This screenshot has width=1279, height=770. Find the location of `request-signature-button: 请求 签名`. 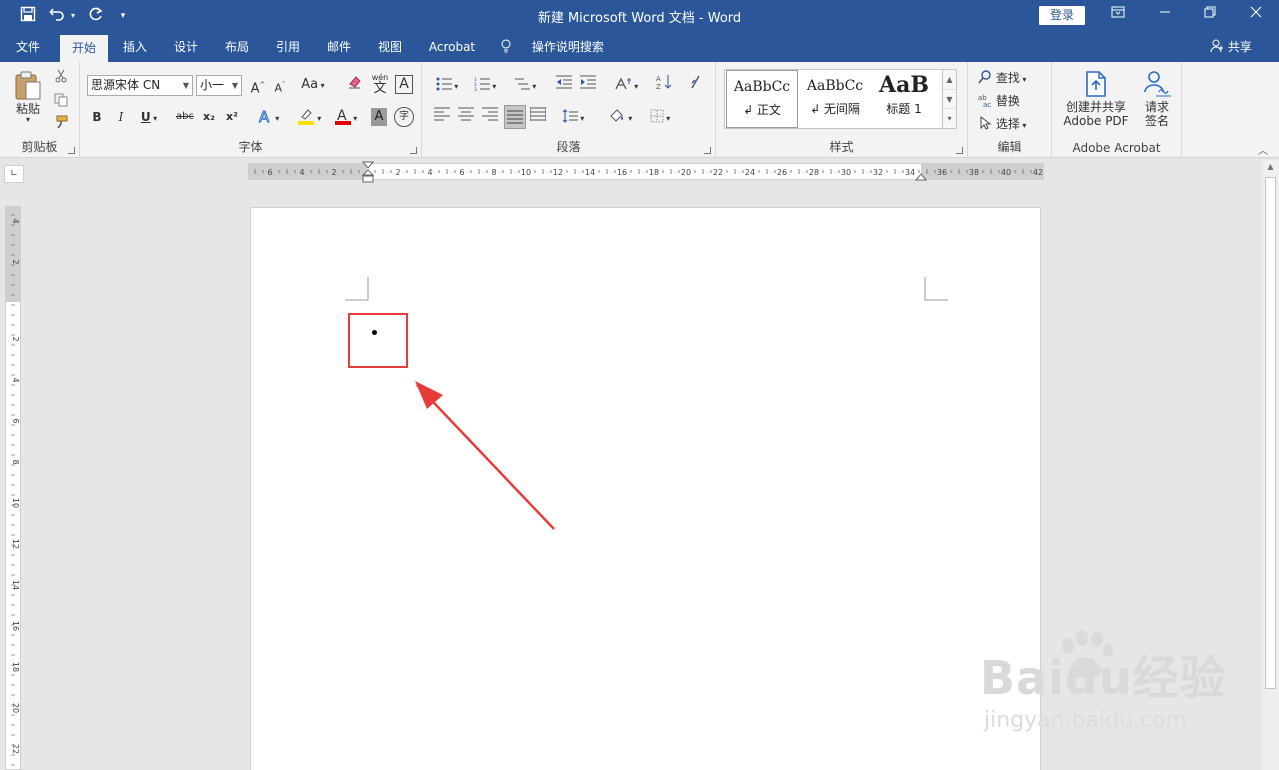

request-signature-button: 请求 签名 is located at coordinates (1157, 102).